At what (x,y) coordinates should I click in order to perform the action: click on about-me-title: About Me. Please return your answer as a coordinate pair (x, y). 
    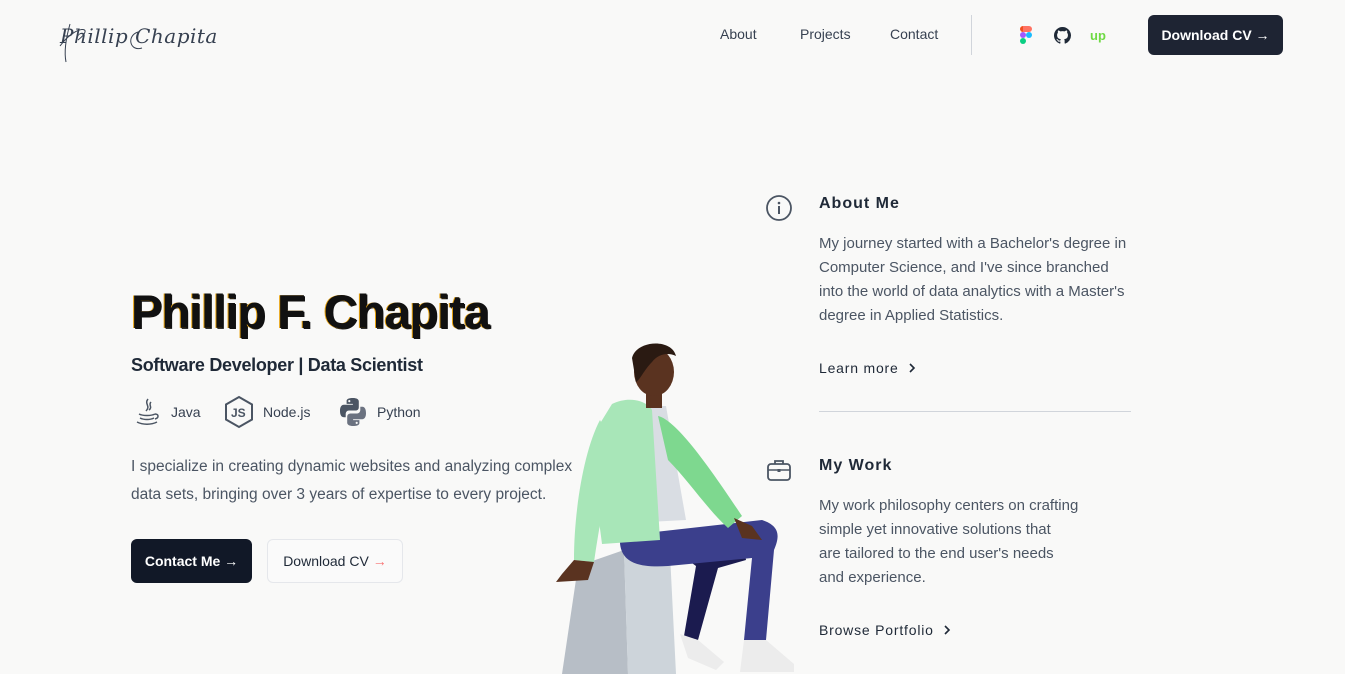
    Looking at the image, I should click on (859, 203).